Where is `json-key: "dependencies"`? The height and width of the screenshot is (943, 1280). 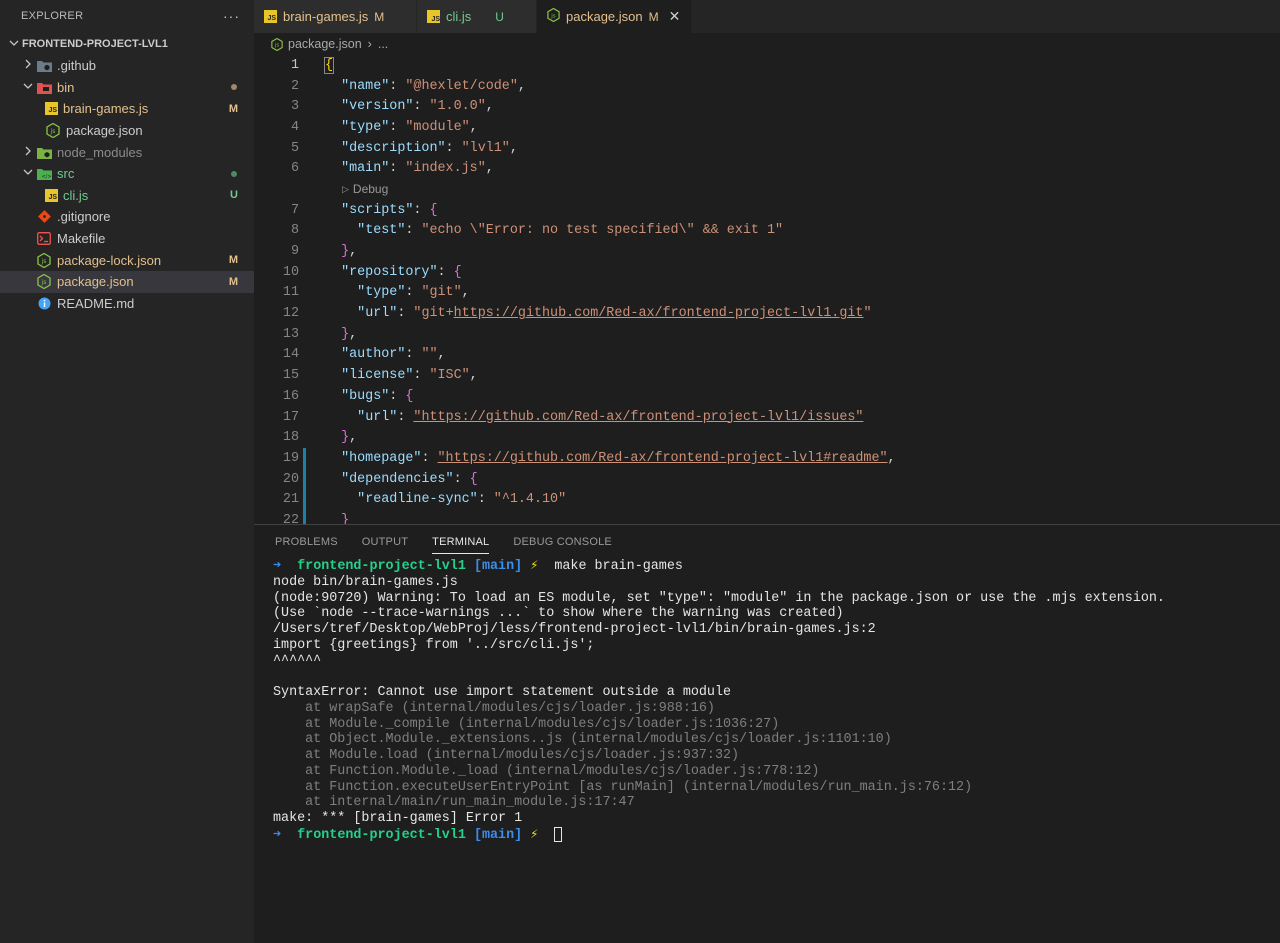 json-key: "dependencies" is located at coordinates (397, 479).